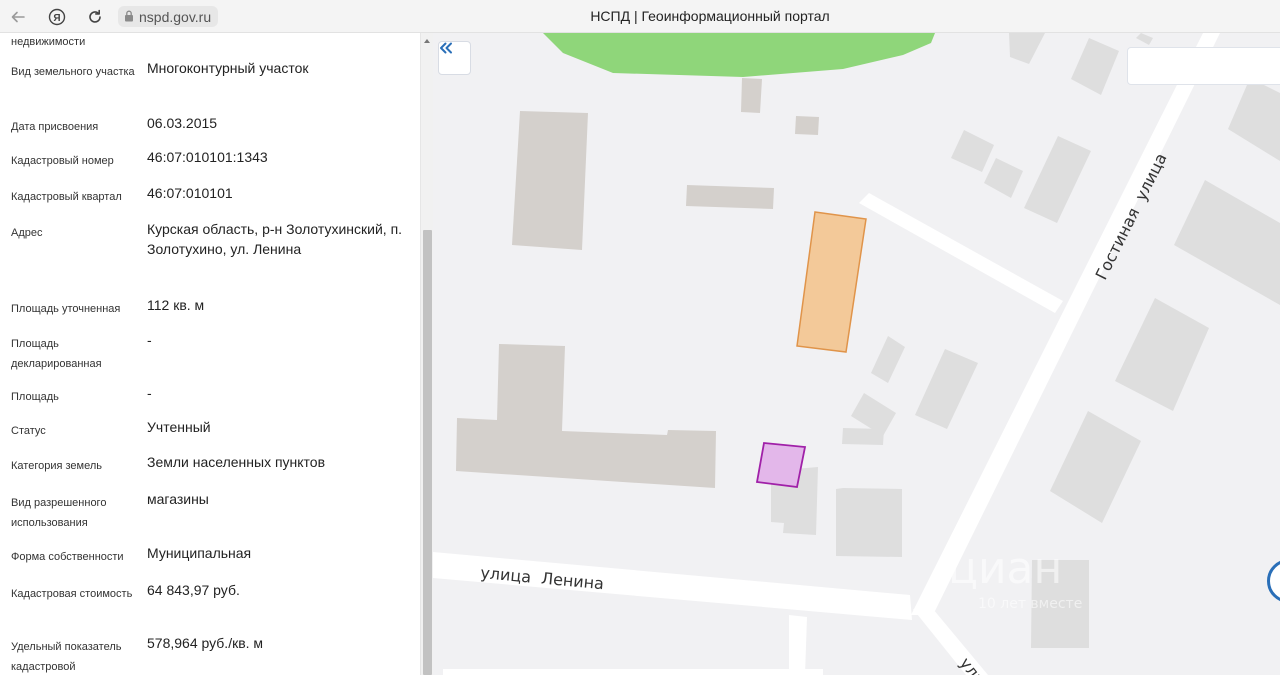 The width and height of the screenshot is (1280, 675). I want to click on field-label: Вид разрешенного использования, so click(59, 513).